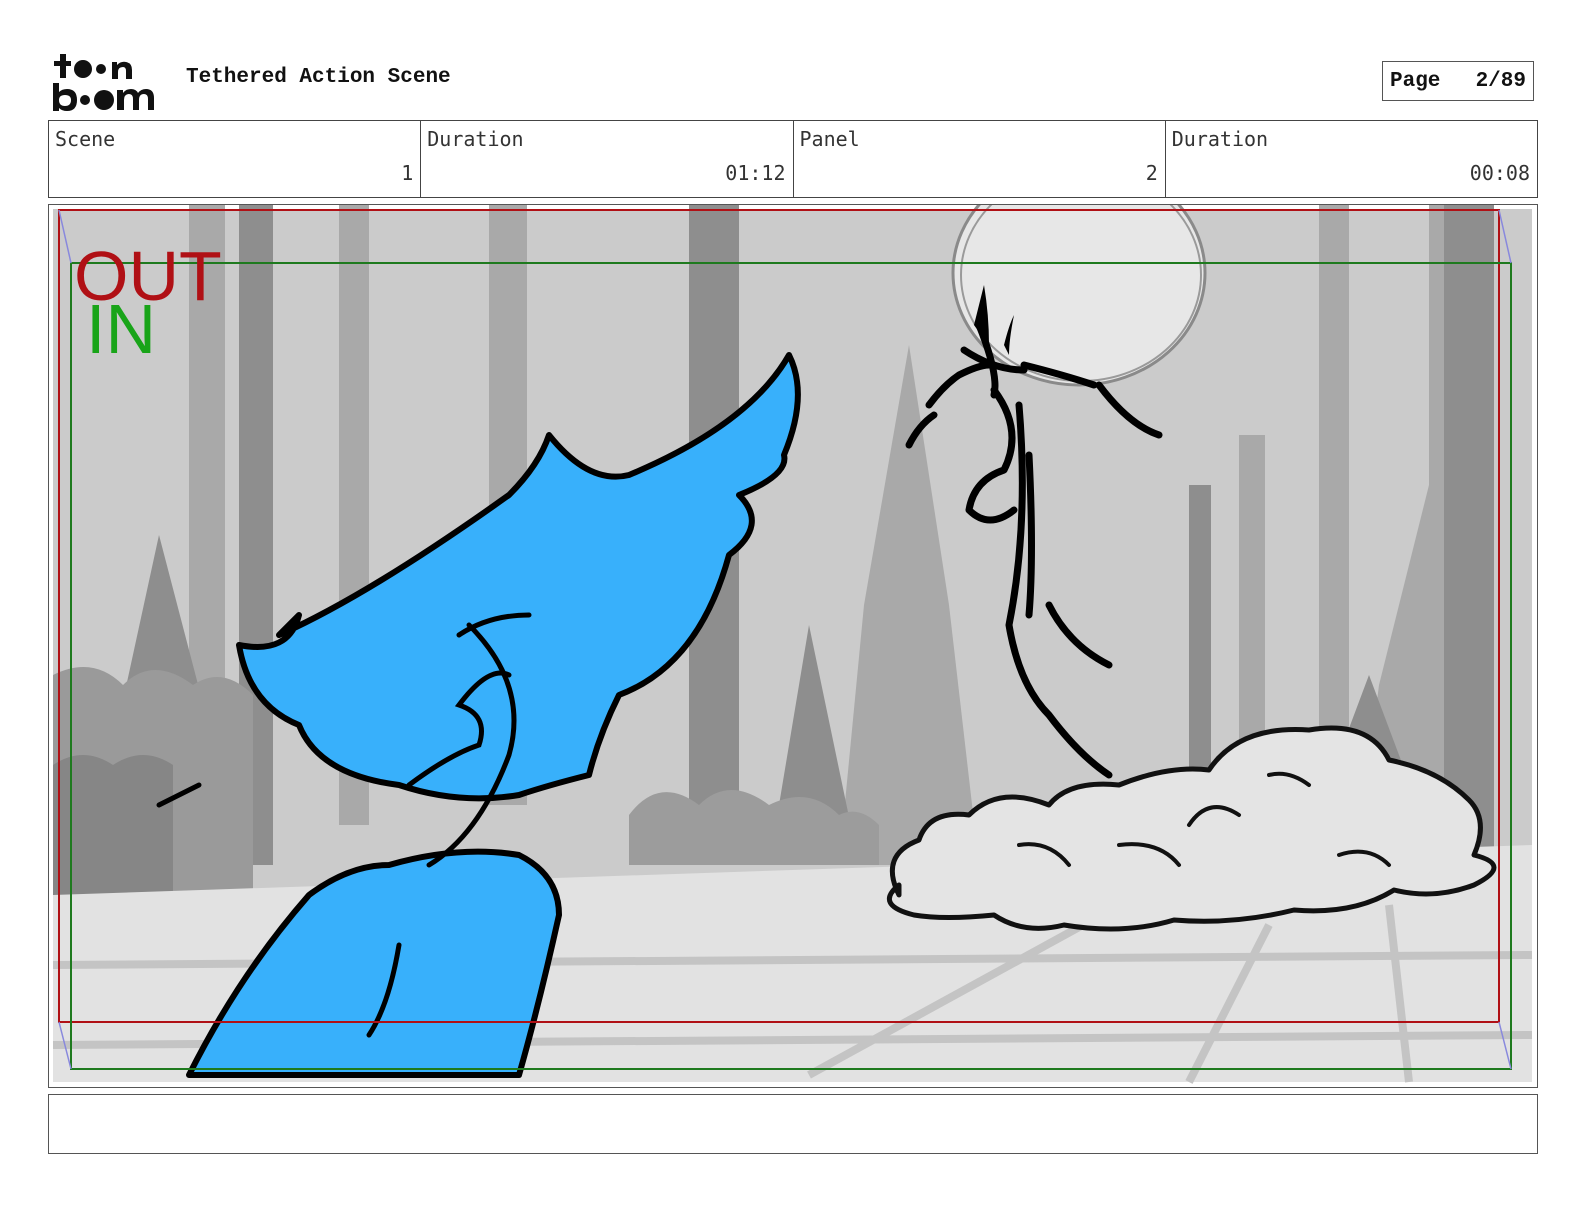 Image resolution: width=1584 pixels, height=1224 pixels. What do you see at coordinates (475, 139) in the screenshot?
I see `scene-duration-label: Duration` at bounding box center [475, 139].